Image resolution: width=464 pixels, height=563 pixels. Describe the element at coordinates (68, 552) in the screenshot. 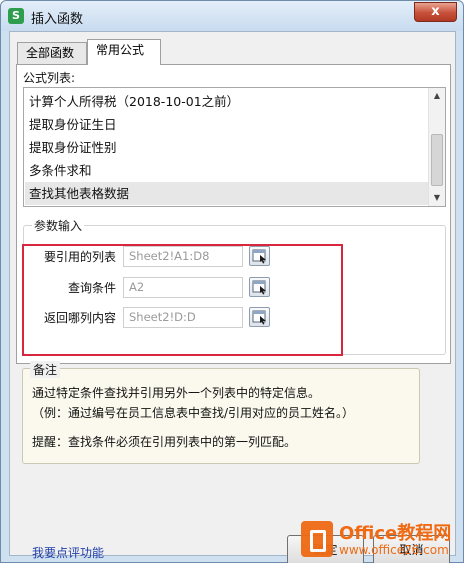

I see `feedback-link: 我要点评功能` at that location.